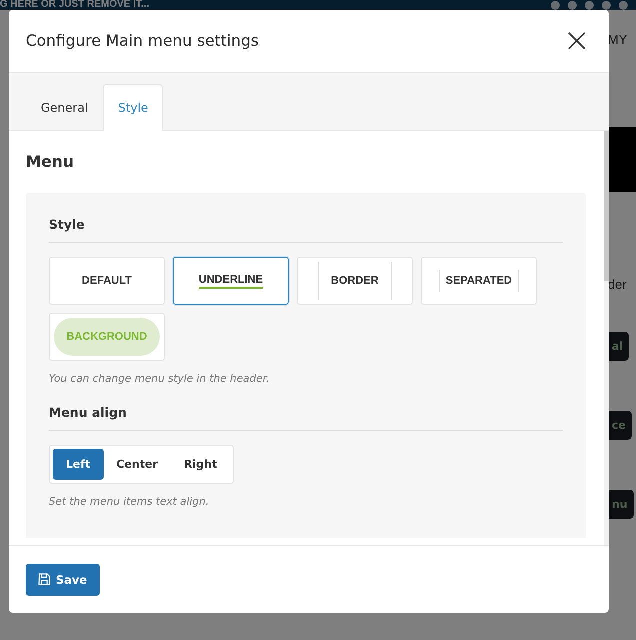 This screenshot has height=640, width=636. What do you see at coordinates (138, 464) in the screenshot?
I see `align-option: Center` at bounding box center [138, 464].